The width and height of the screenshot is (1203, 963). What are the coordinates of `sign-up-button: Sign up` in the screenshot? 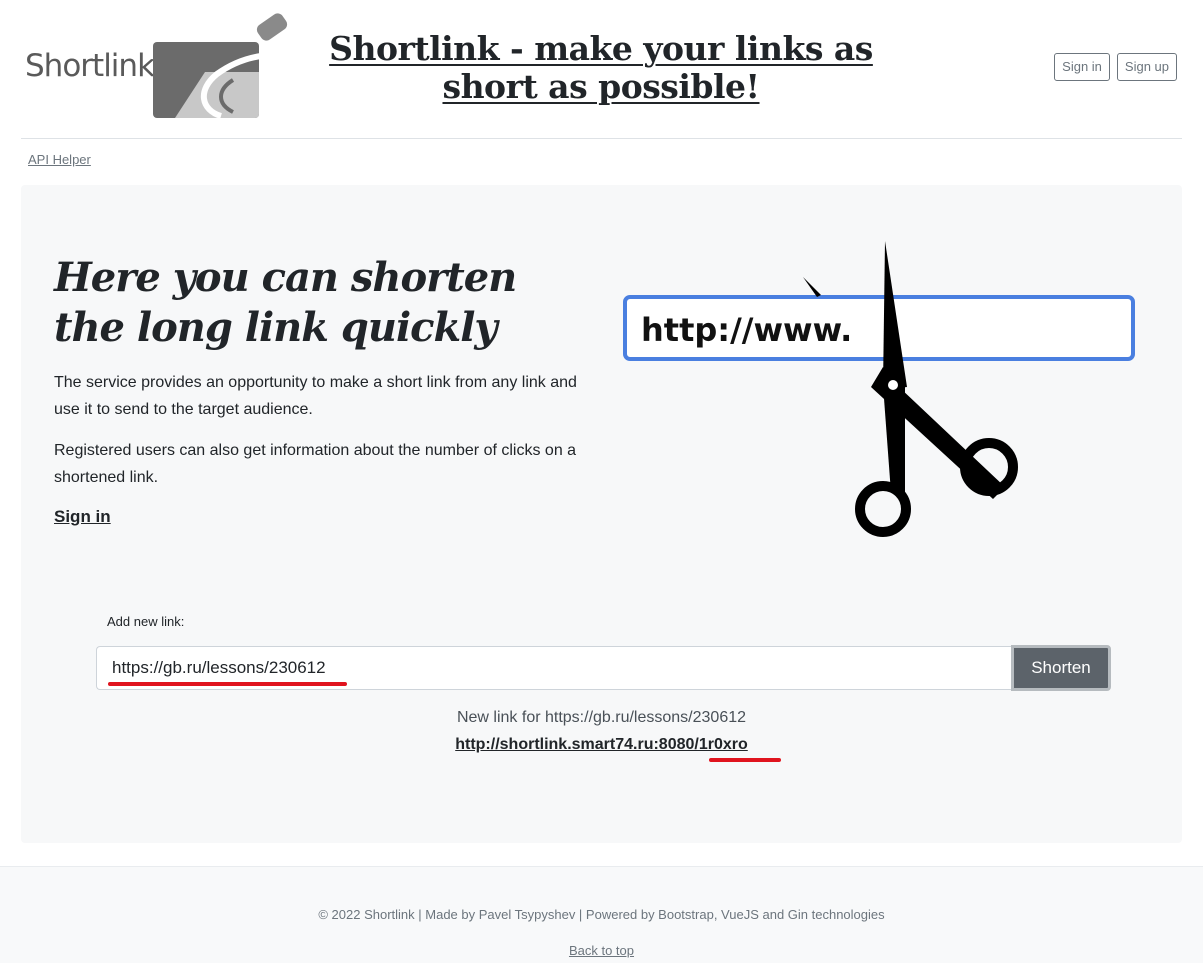 It's located at (1146, 67).